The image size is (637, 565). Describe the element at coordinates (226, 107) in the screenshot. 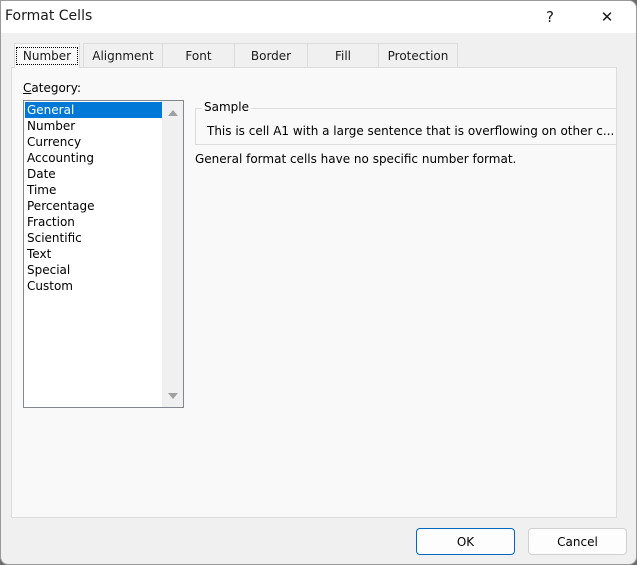

I see `sample-legend: Sample` at that location.